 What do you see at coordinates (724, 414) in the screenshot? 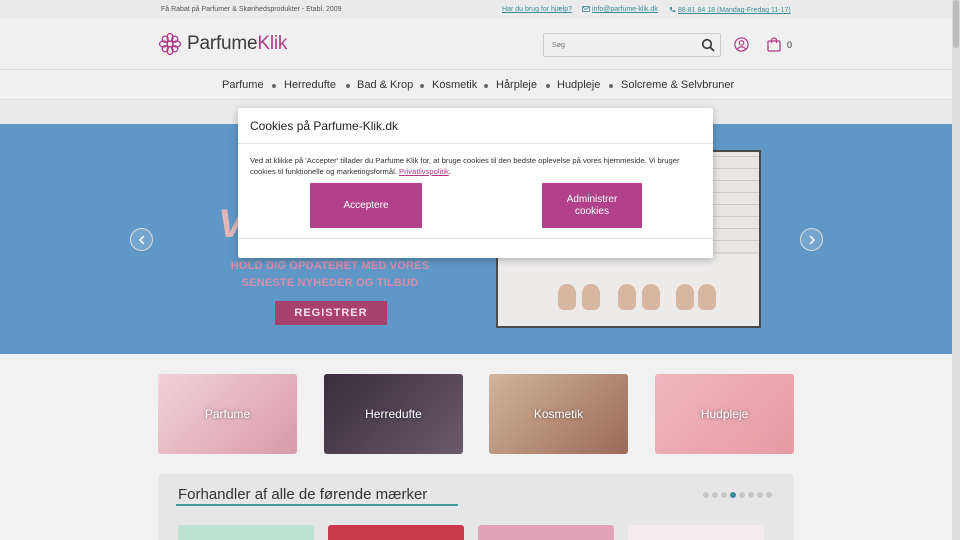
I see `category-label: Hudpleje` at bounding box center [724, 414].